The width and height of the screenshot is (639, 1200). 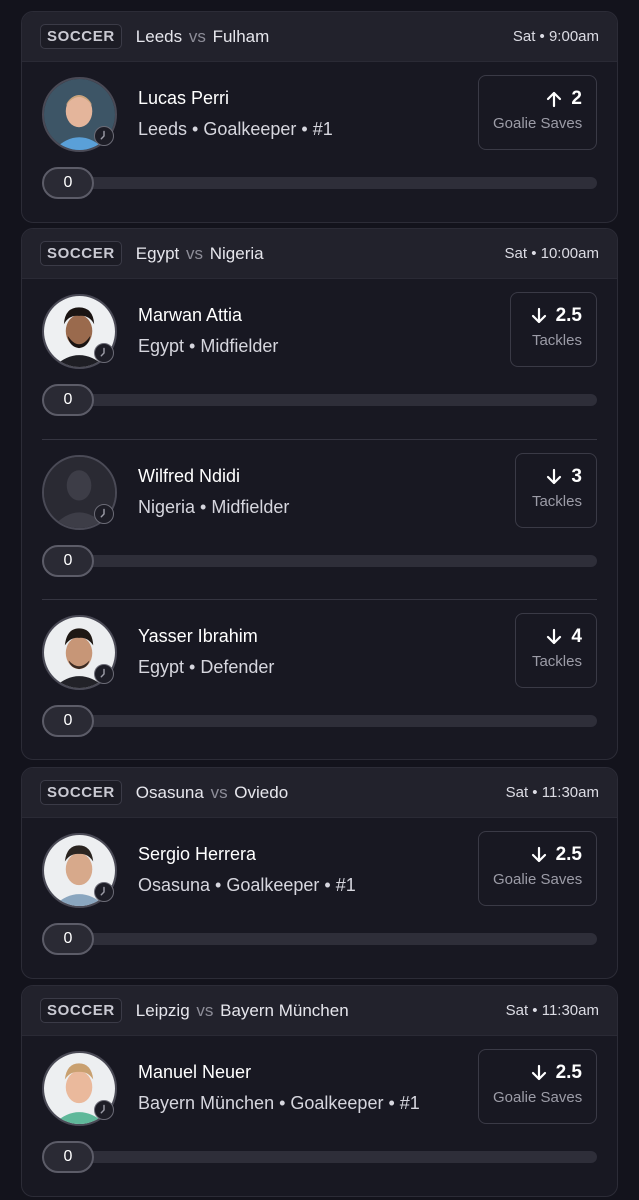 I want to click on team-b: Bayern München, so click(x=284, y=1010).